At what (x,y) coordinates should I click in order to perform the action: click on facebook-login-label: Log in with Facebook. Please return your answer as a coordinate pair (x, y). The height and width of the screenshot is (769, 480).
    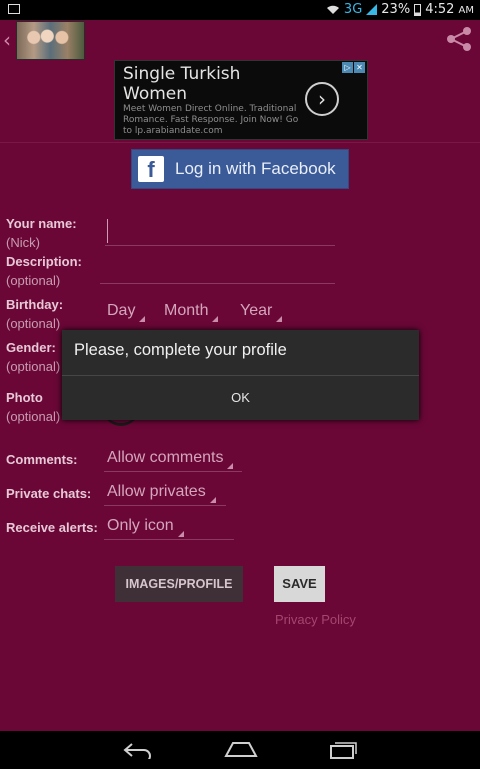
    Looking at the image, I should click on (255, 168).